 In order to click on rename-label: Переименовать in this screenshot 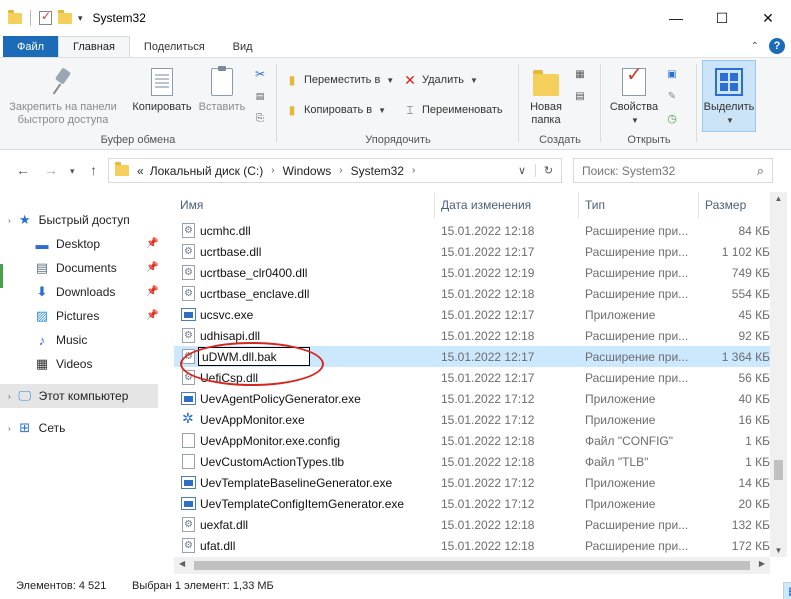, I will do `click(462, 110)`.